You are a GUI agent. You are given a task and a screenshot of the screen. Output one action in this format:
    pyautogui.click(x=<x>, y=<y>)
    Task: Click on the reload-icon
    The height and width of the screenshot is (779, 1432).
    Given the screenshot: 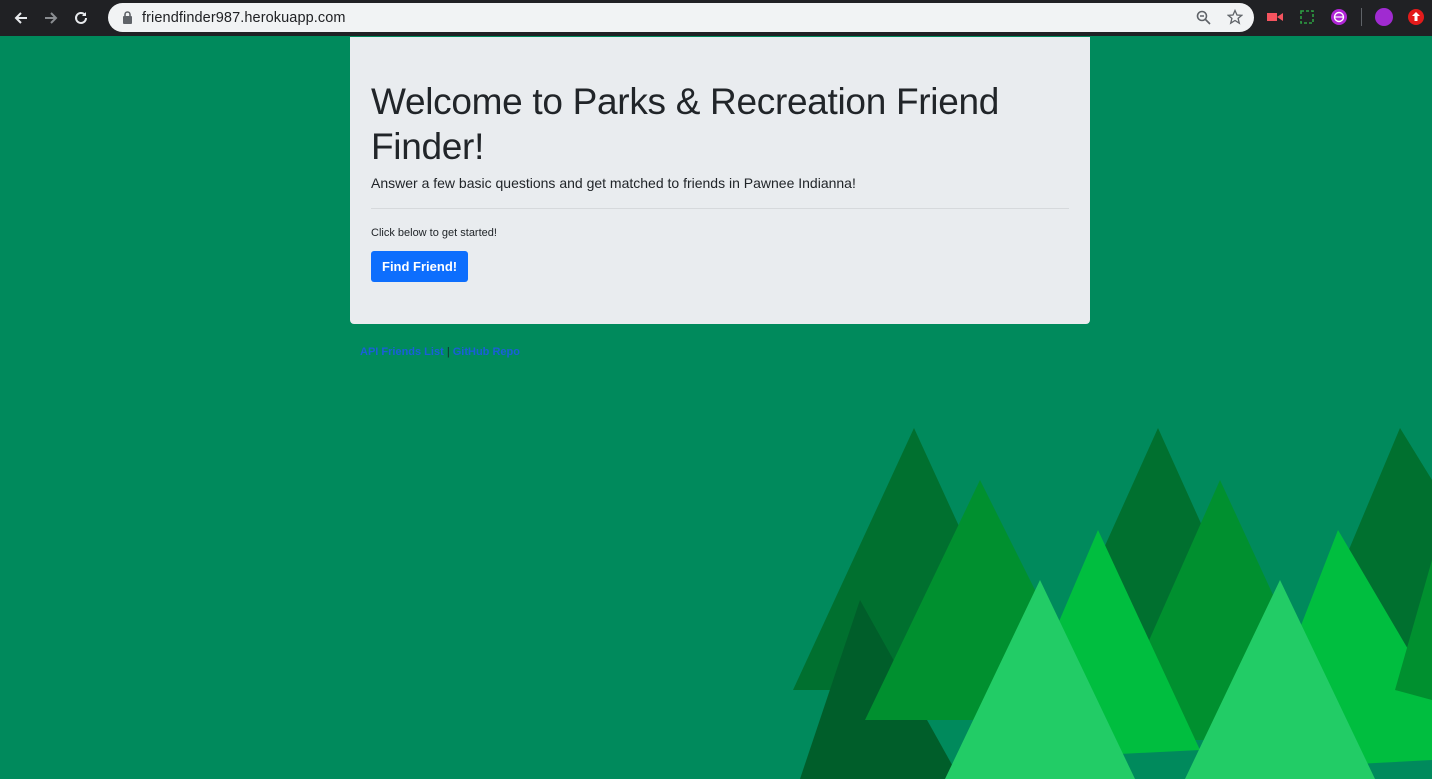 What is the action you would take?
    pyautogui.click(x=81, y=18)
    